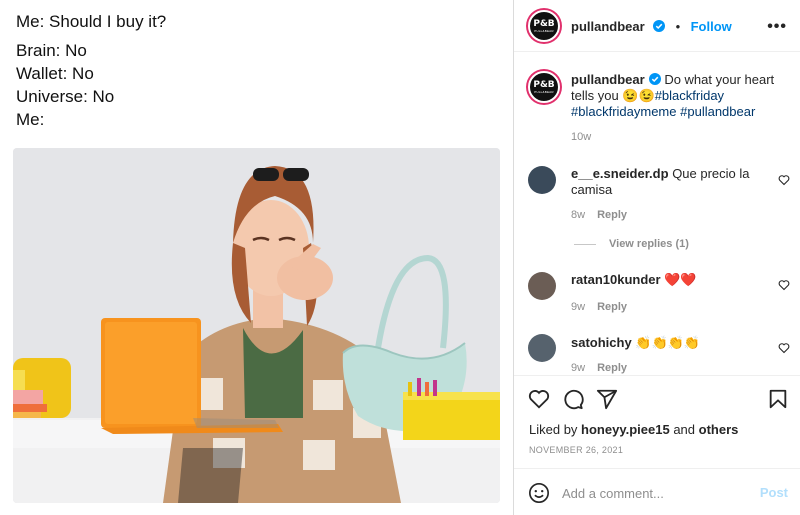  I want to click on liked-by-user: honeyy.piee15, so click(625, 429).